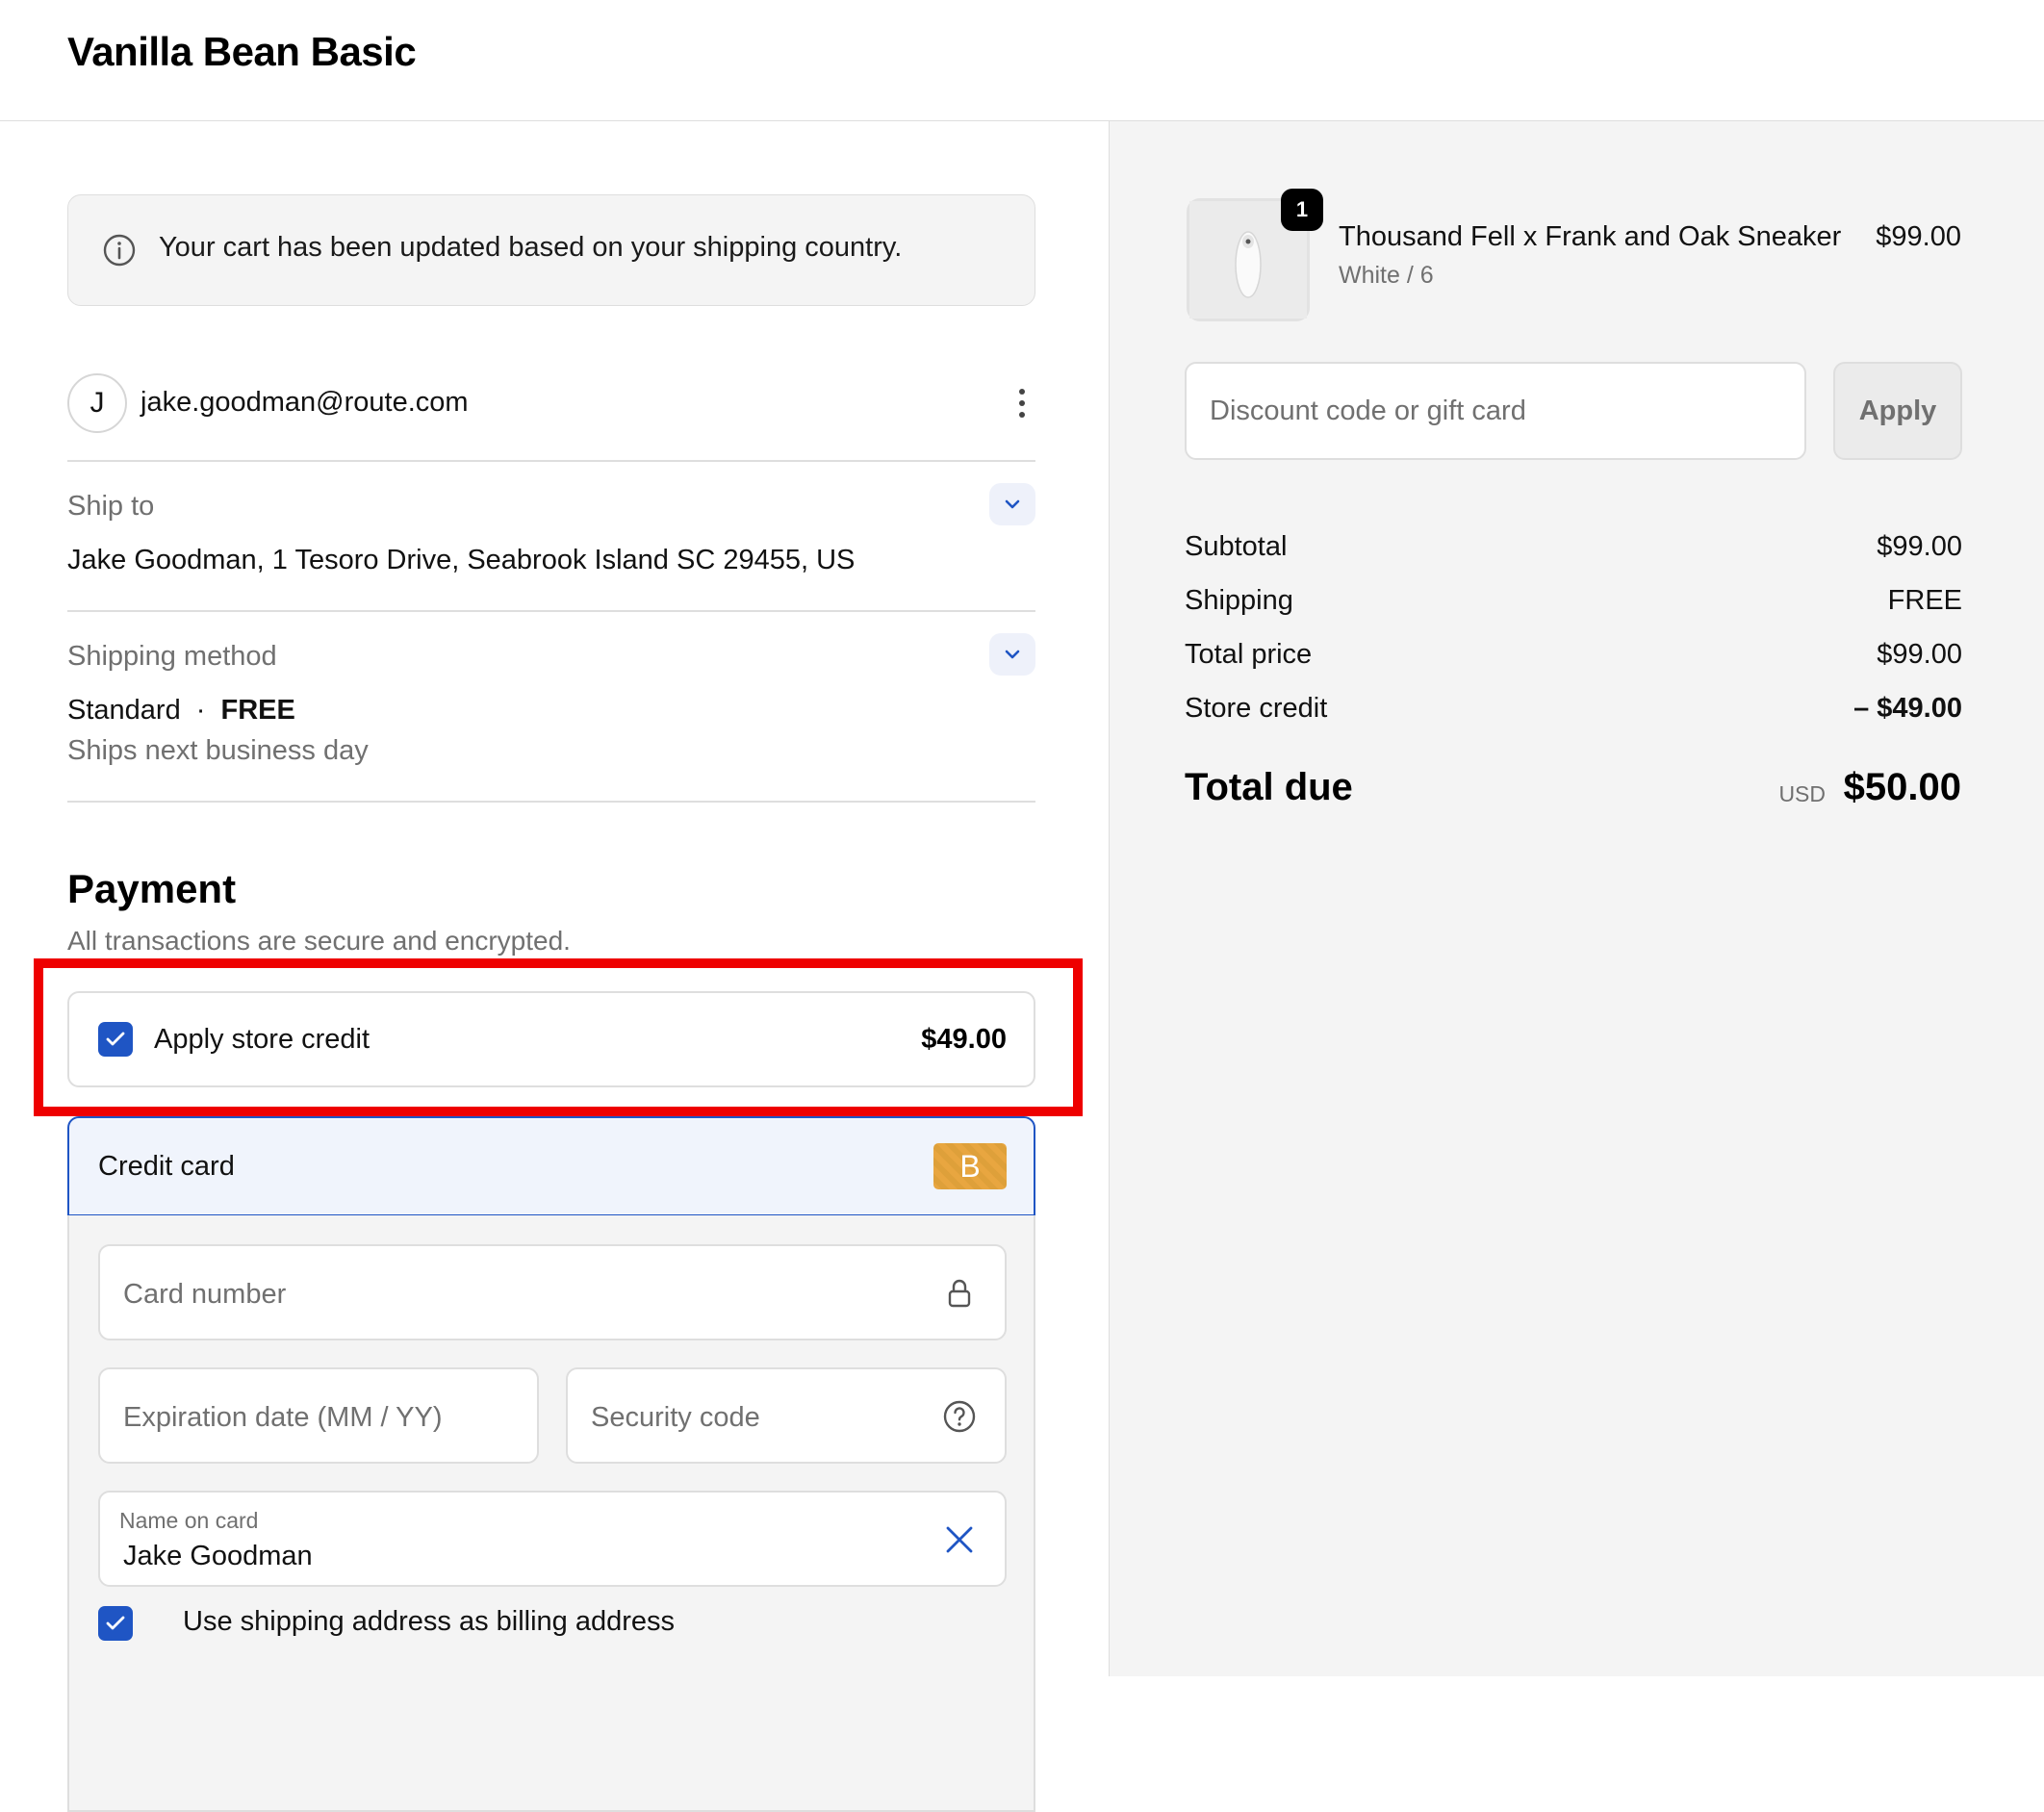 This screenshot has height=1812, width=2044. I want to click on product-variant: White / 6, so click(1386, 275).